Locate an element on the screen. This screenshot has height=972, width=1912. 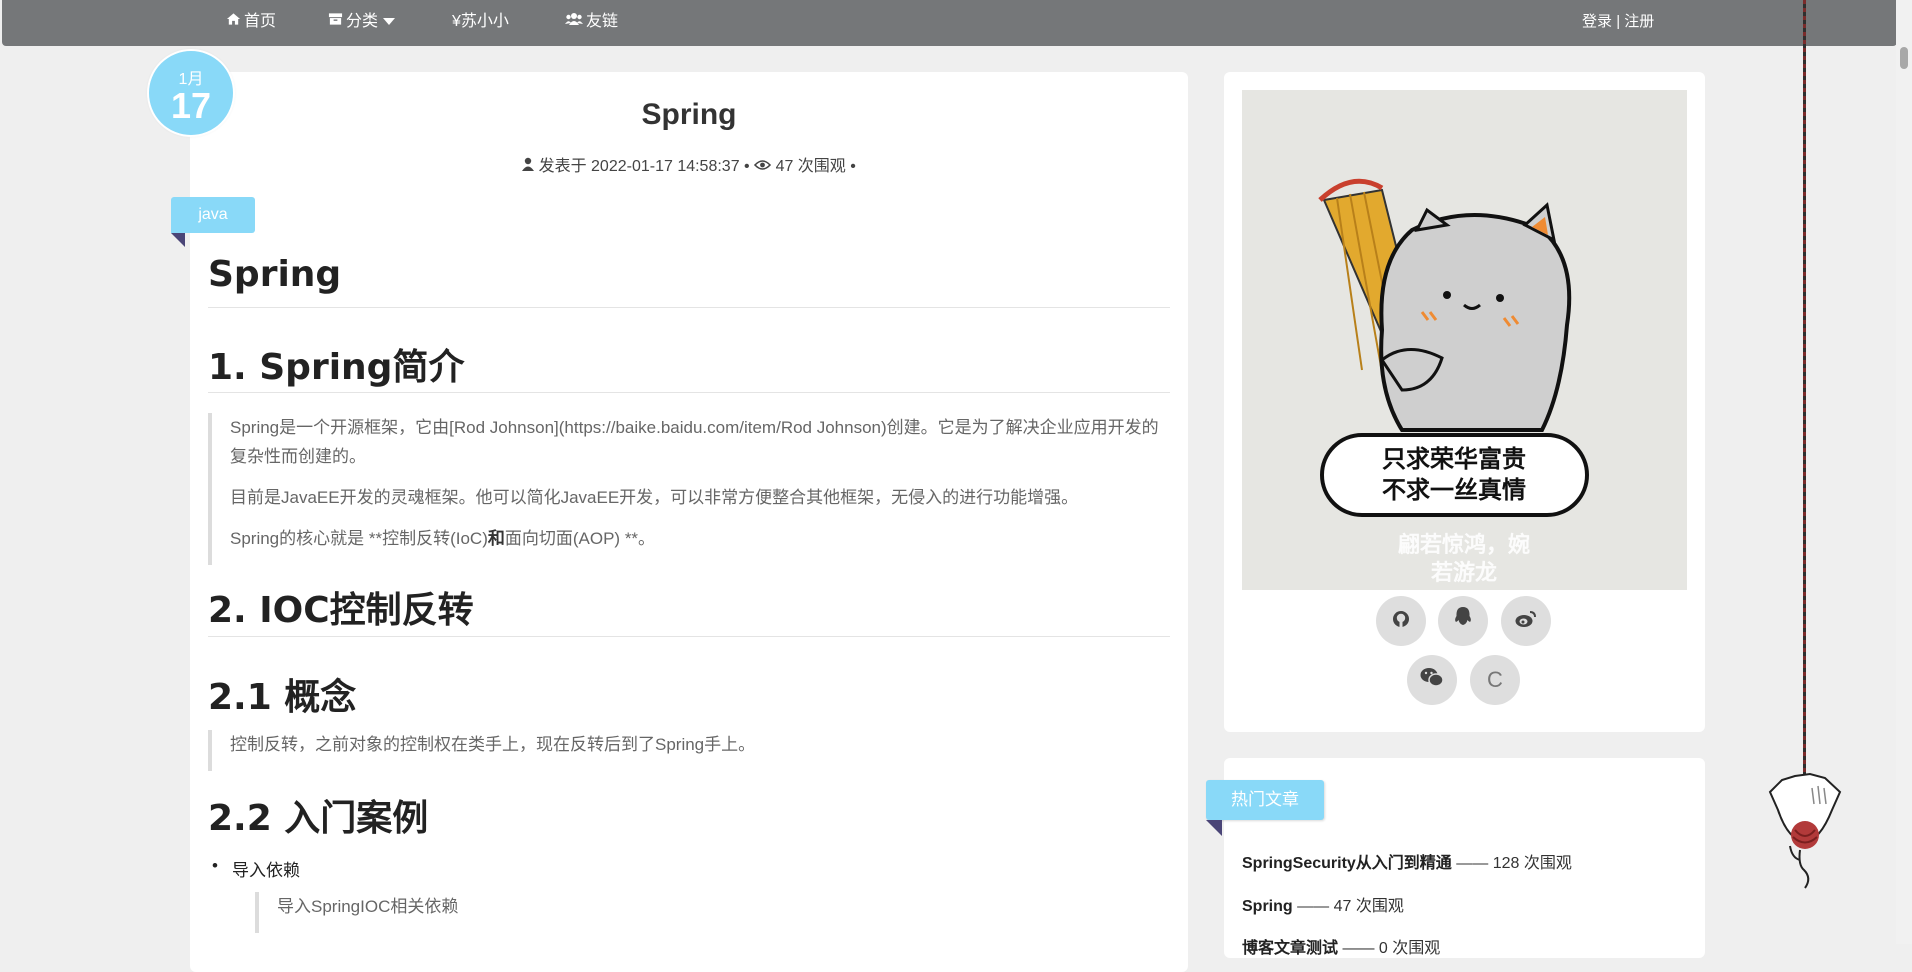
concept-quote: 控制反转，之前对象的控制权在类手上，现在反转后到了Spring手上。 is located at coordinates (685, 750).